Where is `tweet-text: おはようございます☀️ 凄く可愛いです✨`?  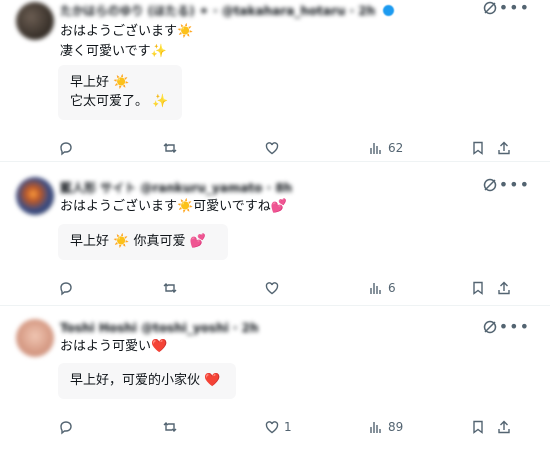
tweet-text: おはようございます☀️ 凄く可愛いです✨ is located at coordinates (126, 42).